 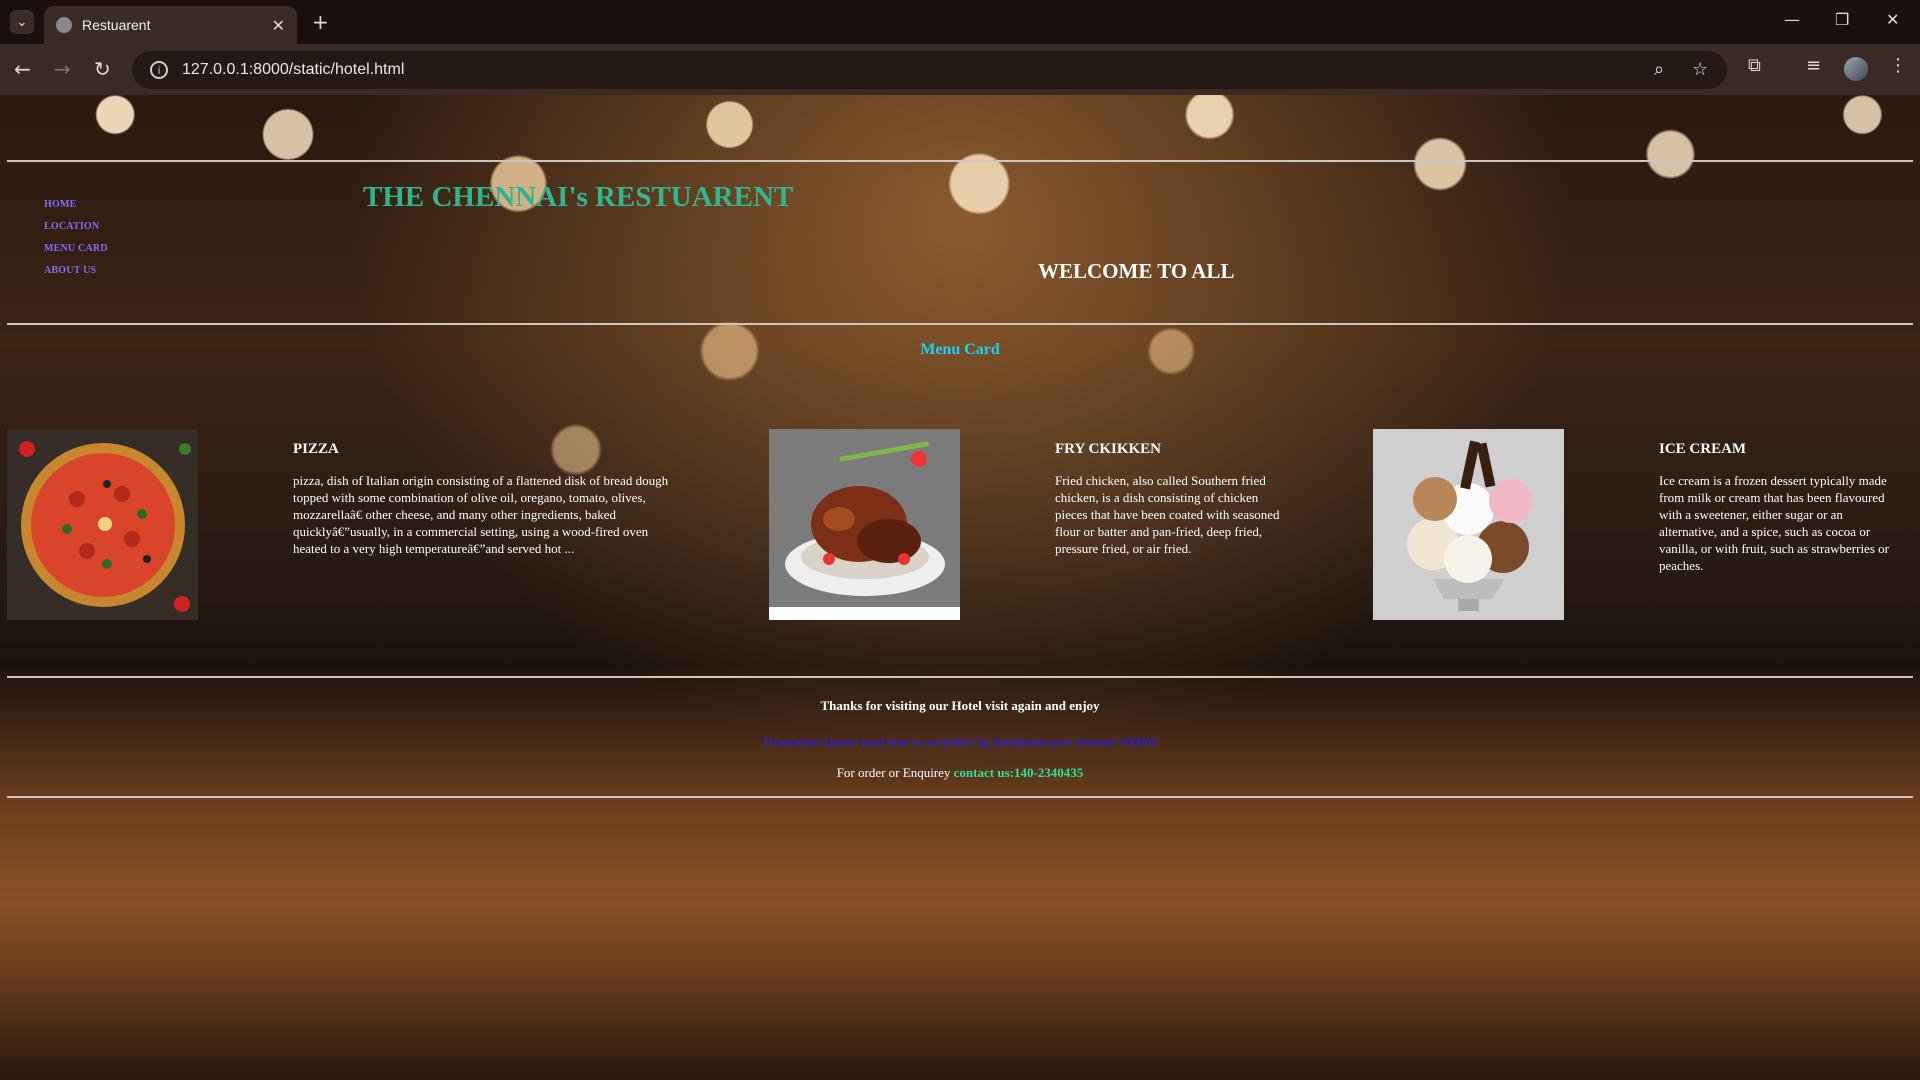 What do you see at coordinates (76, 248) in the screenshot?
I see `nav-menu-card-link: MENU CARD` at bounding box center [76, 248].